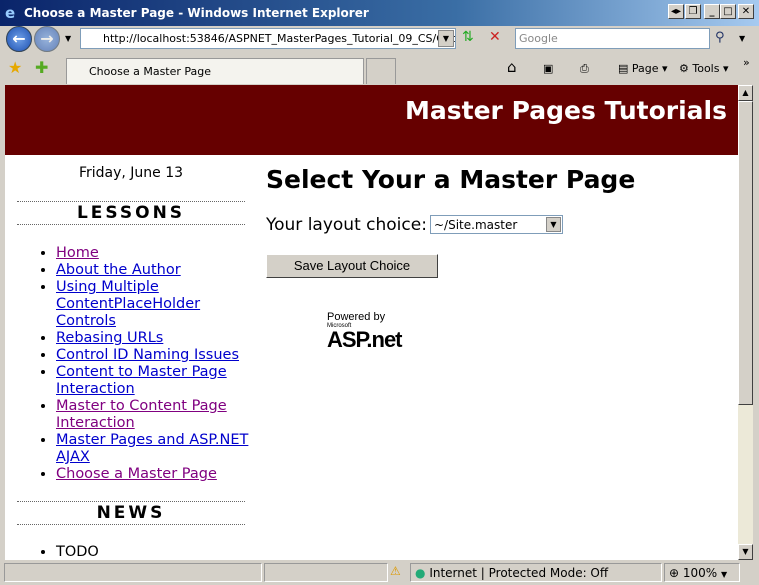 This screenshot has width=759, height=585. Describe the element at coordinates (720, 37) in the screenshot. I see `search-icon: ⚲` at that location.